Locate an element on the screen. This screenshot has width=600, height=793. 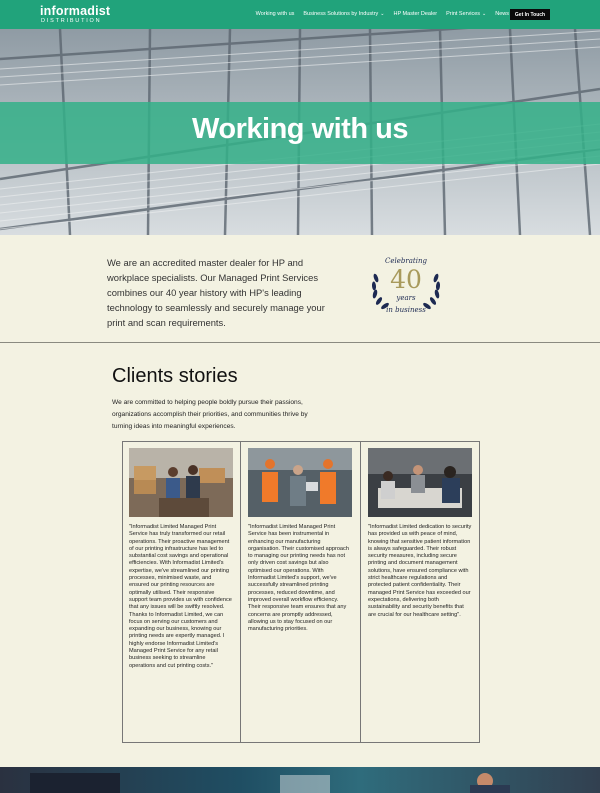
badge-subtitle: in business is located at coordinates (406, 310).